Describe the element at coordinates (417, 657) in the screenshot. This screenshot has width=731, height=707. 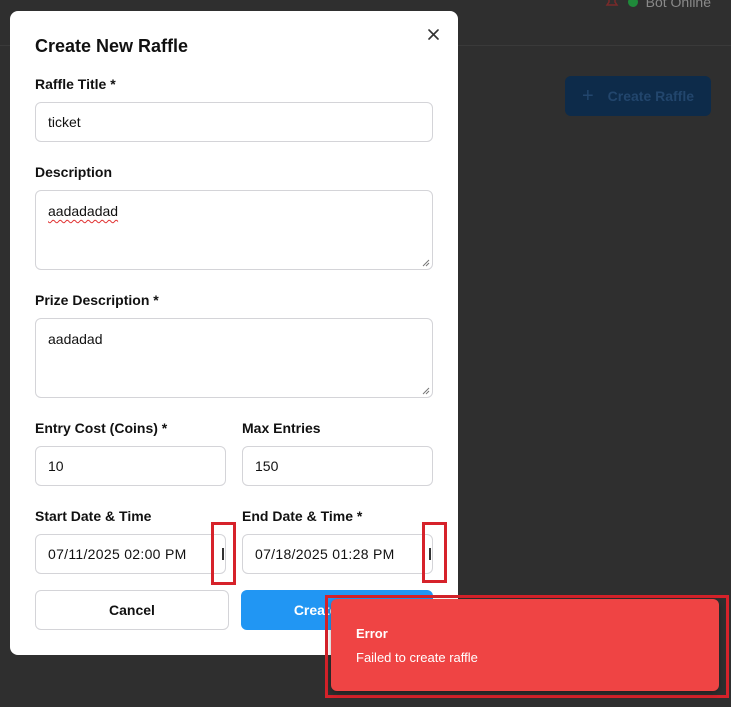
I see `toast-message: Failed to create raffle` at that location.